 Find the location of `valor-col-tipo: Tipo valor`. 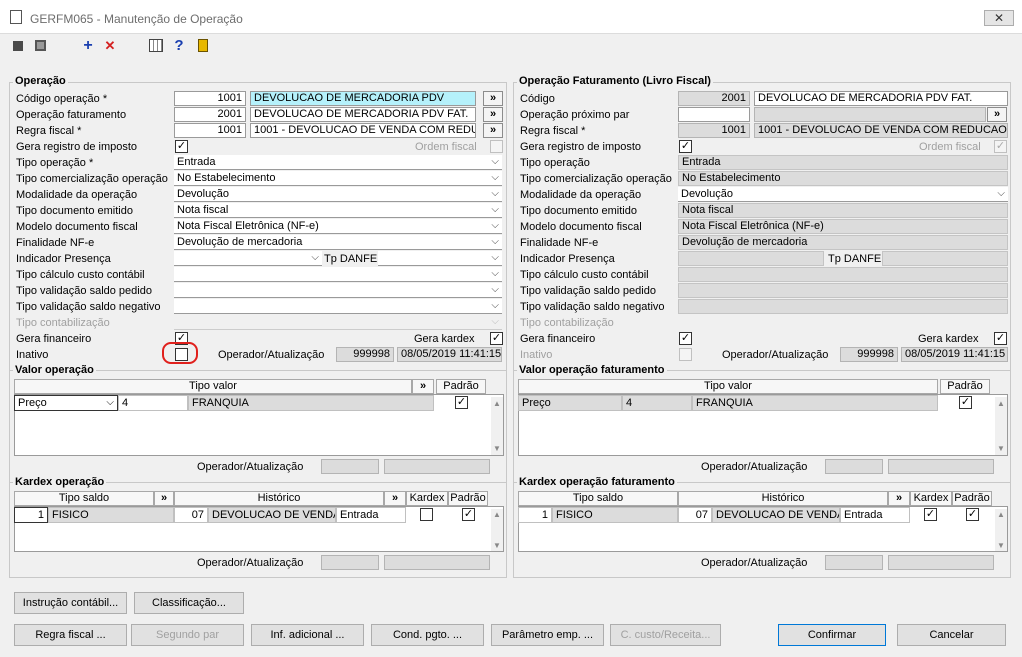

valor-col-tipo: Tipo valor is located at coordinates (213, 386).